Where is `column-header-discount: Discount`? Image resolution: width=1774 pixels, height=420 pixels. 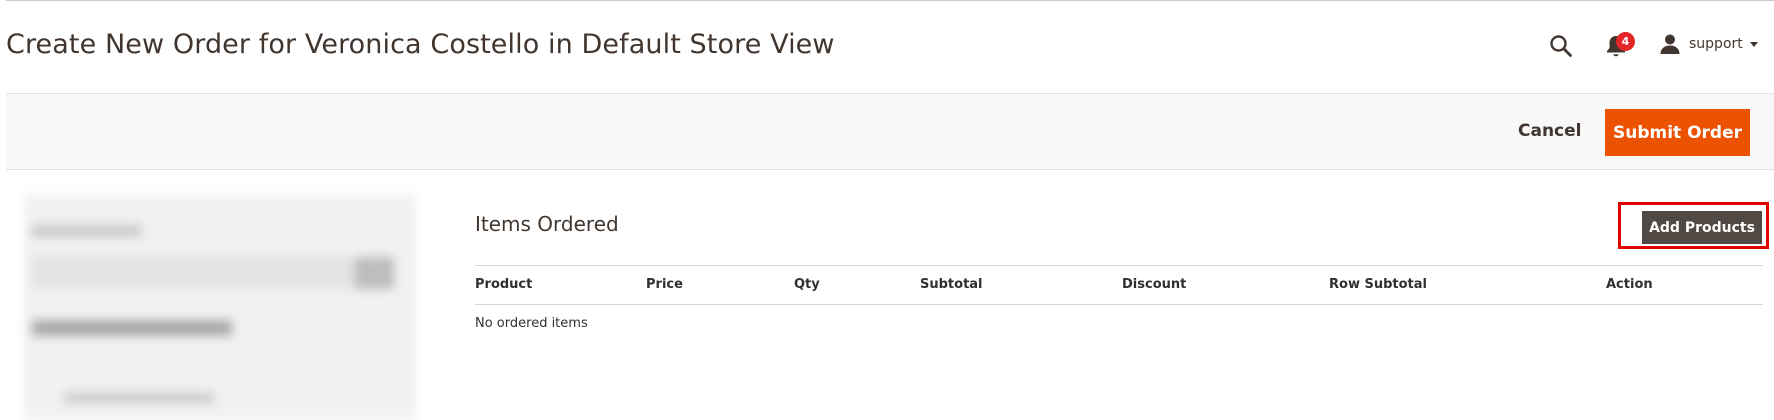
column-header-discount: Discount is located at coordinates (1154, 284).